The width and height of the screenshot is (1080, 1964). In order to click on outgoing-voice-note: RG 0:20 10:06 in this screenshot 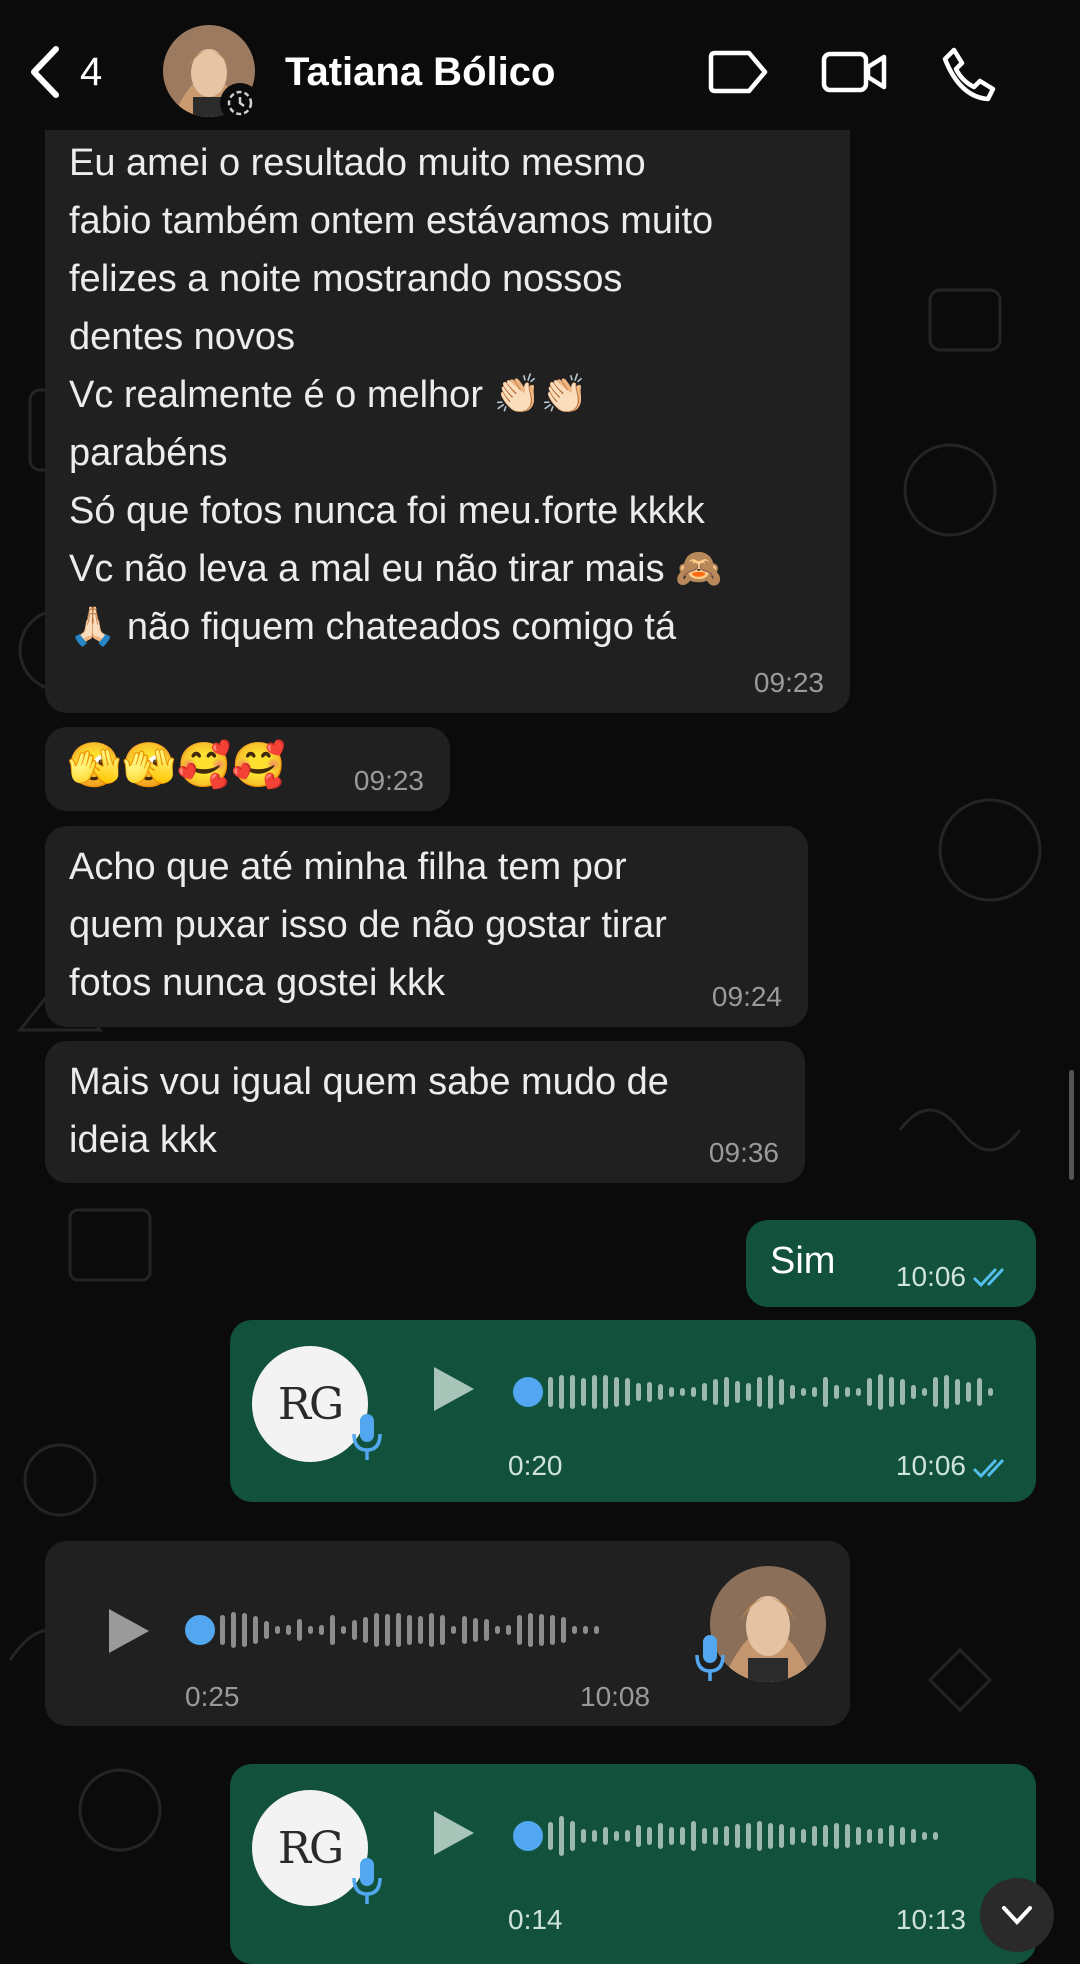, I will do `click(633, 1411)`.